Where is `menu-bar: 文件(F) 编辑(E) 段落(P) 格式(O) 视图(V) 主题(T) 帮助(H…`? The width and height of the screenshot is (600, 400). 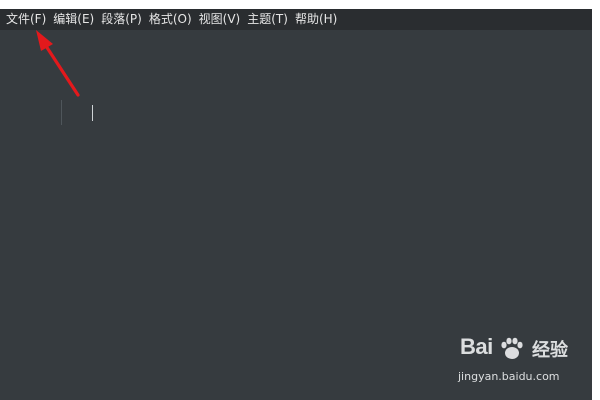
menu-bar: 文件(F) 编辑(E) 段落(P) 格式(O) 视图(V) 主题(T) 帮助(H… is located at coordinates (296, 19).